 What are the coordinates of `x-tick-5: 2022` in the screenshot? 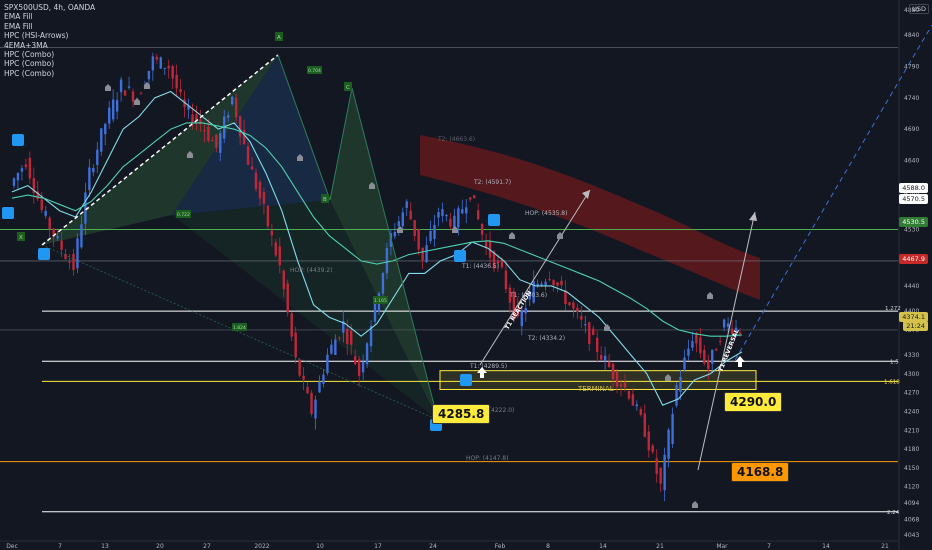 It's located at (261, 546).